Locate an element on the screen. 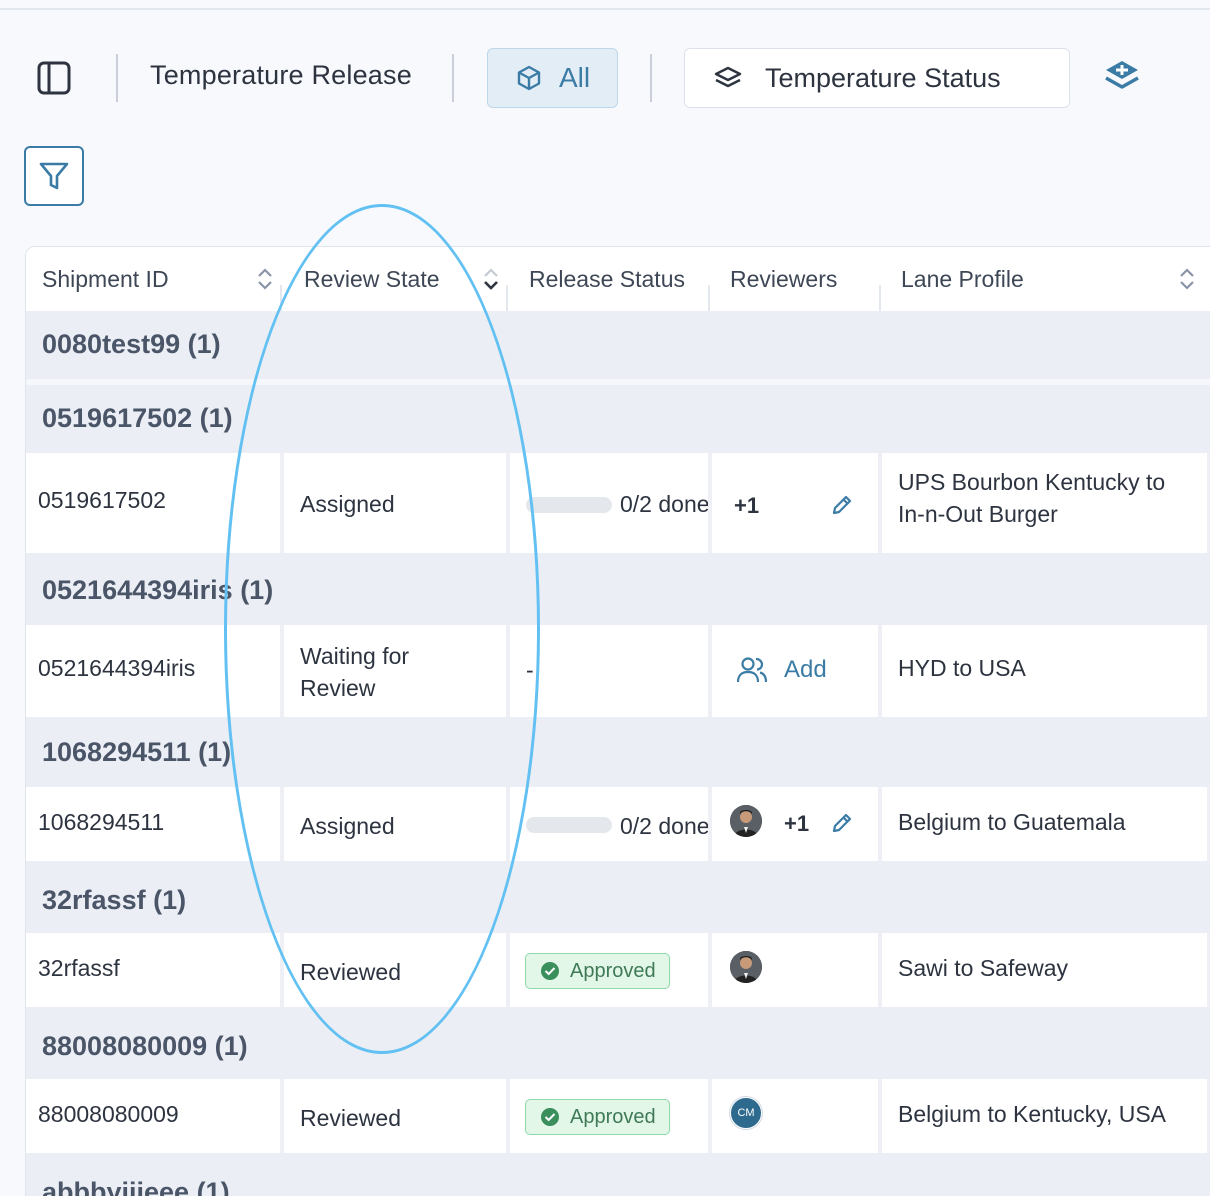 The image size is (1210, 1196). lane-profile: Sawi to Safeway is located at coordinates (983, 968).